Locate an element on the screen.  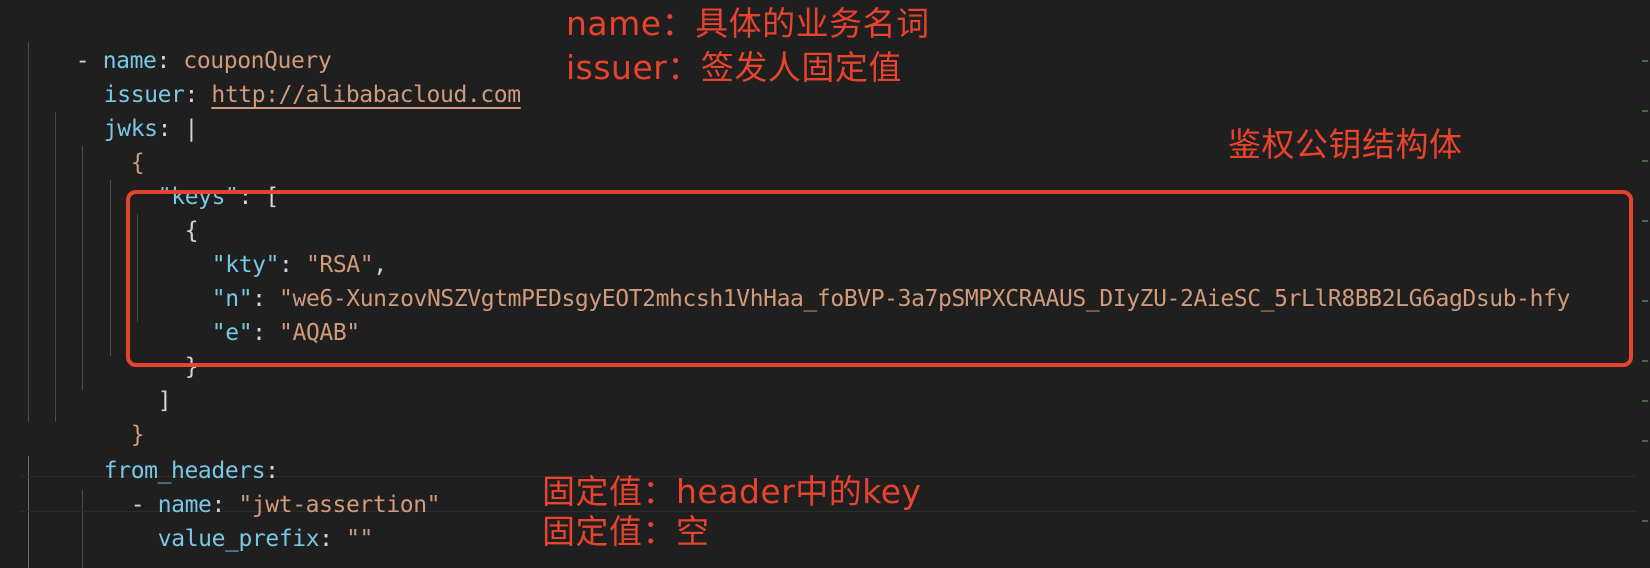
scrollbar is located at coordinates (1643, 284).